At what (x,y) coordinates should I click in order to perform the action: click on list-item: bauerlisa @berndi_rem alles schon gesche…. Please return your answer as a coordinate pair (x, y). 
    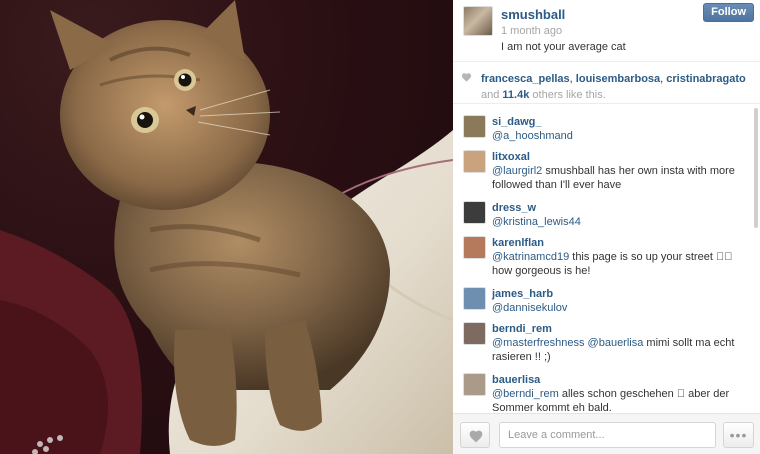
    Looking at the image, I should click on (606, 393).